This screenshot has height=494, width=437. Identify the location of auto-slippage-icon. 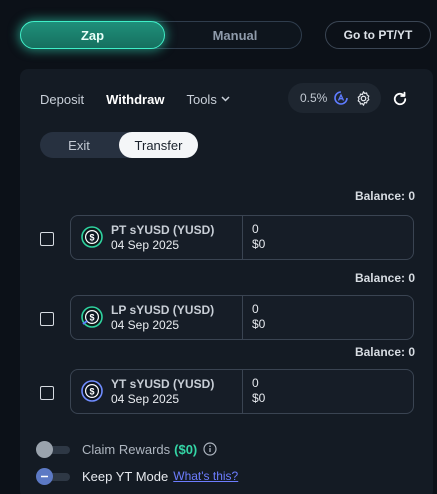
(341, 98).